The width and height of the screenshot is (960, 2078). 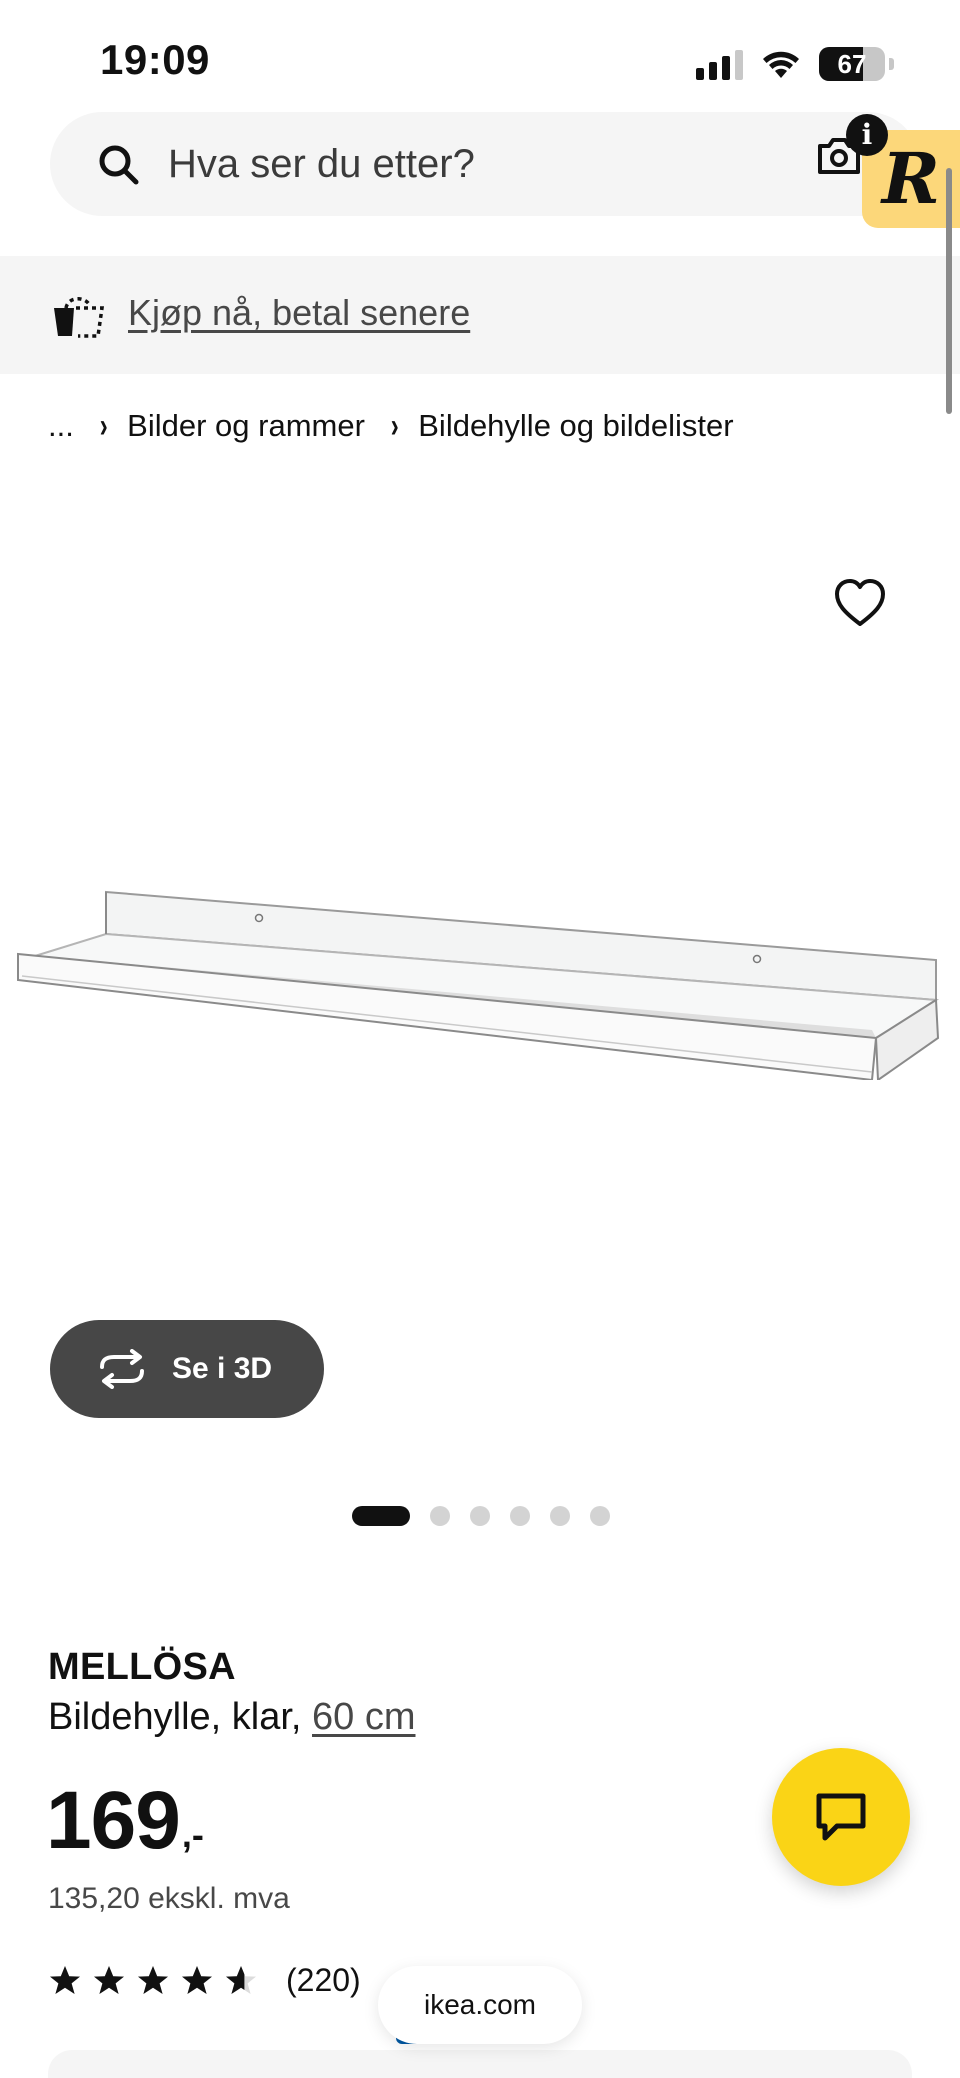 I want to click on search-bar, so click(x=485, y=164).